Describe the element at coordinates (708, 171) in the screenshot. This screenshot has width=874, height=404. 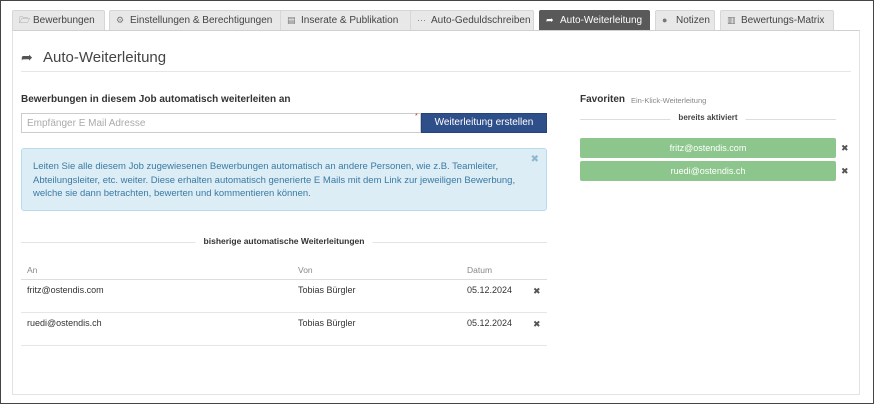
I see `favorite-pill: ruedi@ostendis.ch` at that location.